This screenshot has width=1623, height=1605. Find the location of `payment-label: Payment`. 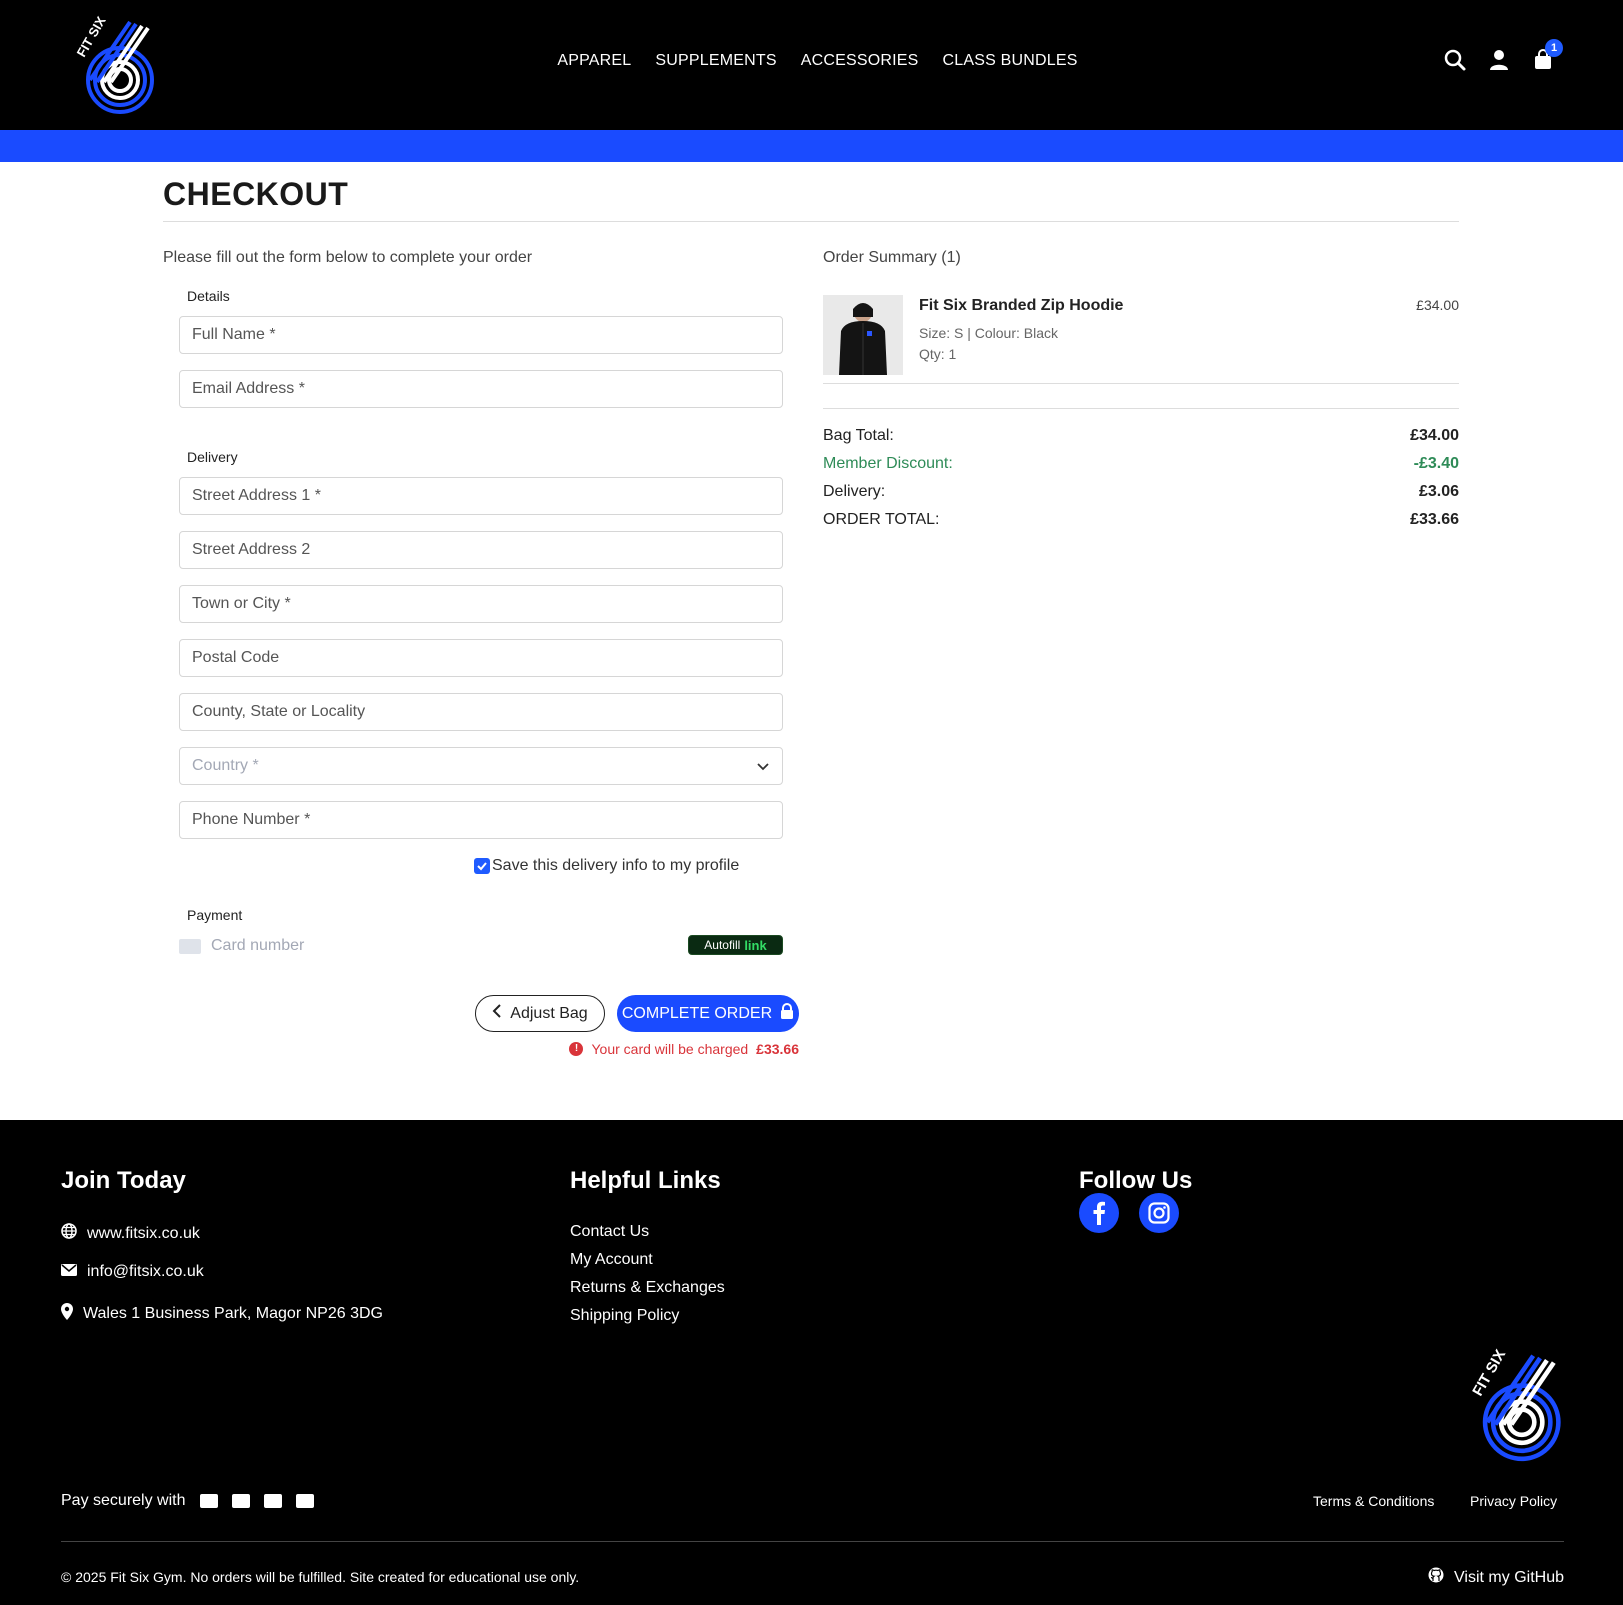

payment-label: Payment is located at coordinates (215, 915).